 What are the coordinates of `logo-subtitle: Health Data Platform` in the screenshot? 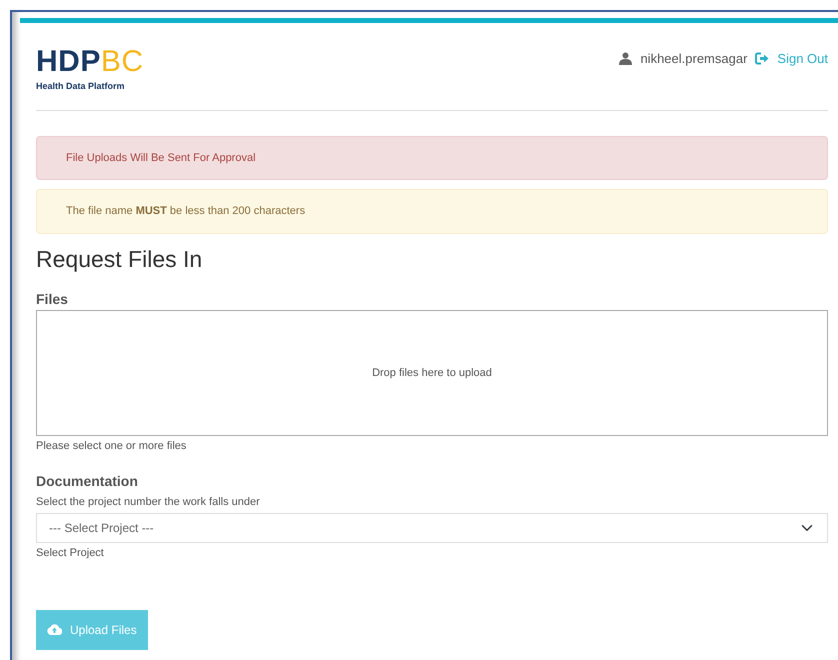 It's located at (81, 86).